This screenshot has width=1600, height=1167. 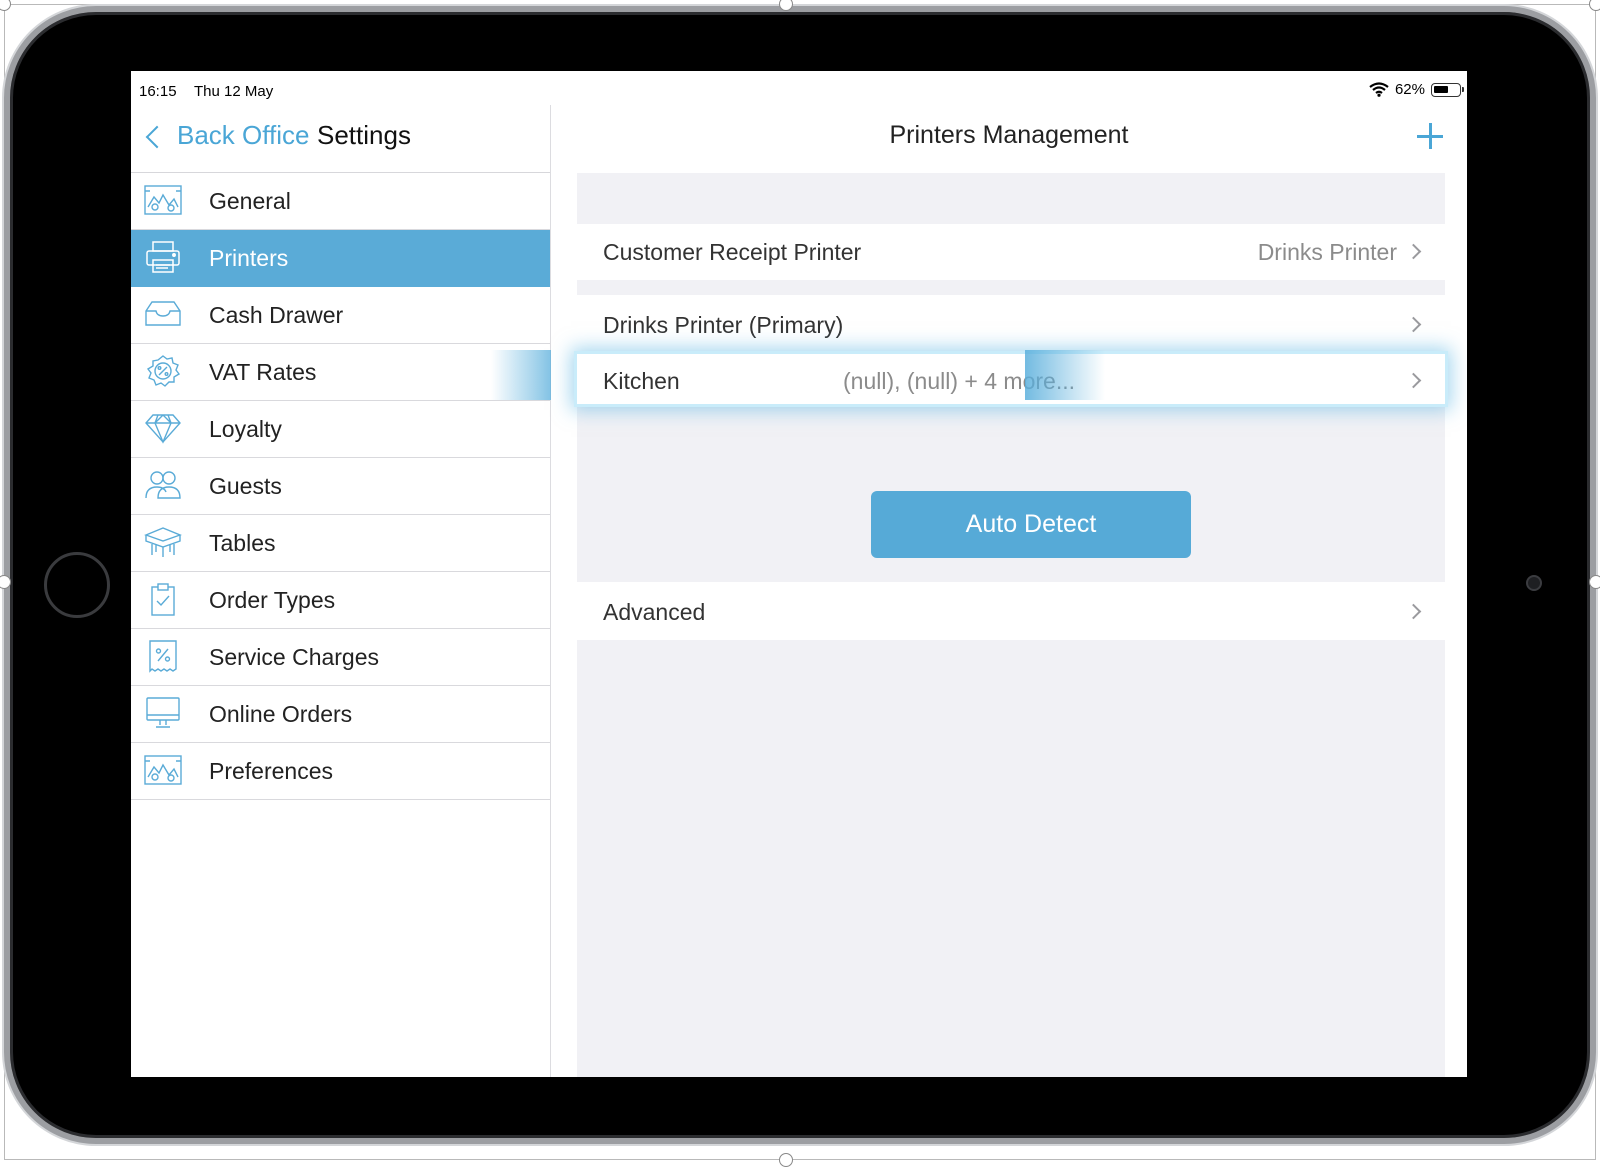 I want to click on highlight-glow-left, so click(x=521, y=375).